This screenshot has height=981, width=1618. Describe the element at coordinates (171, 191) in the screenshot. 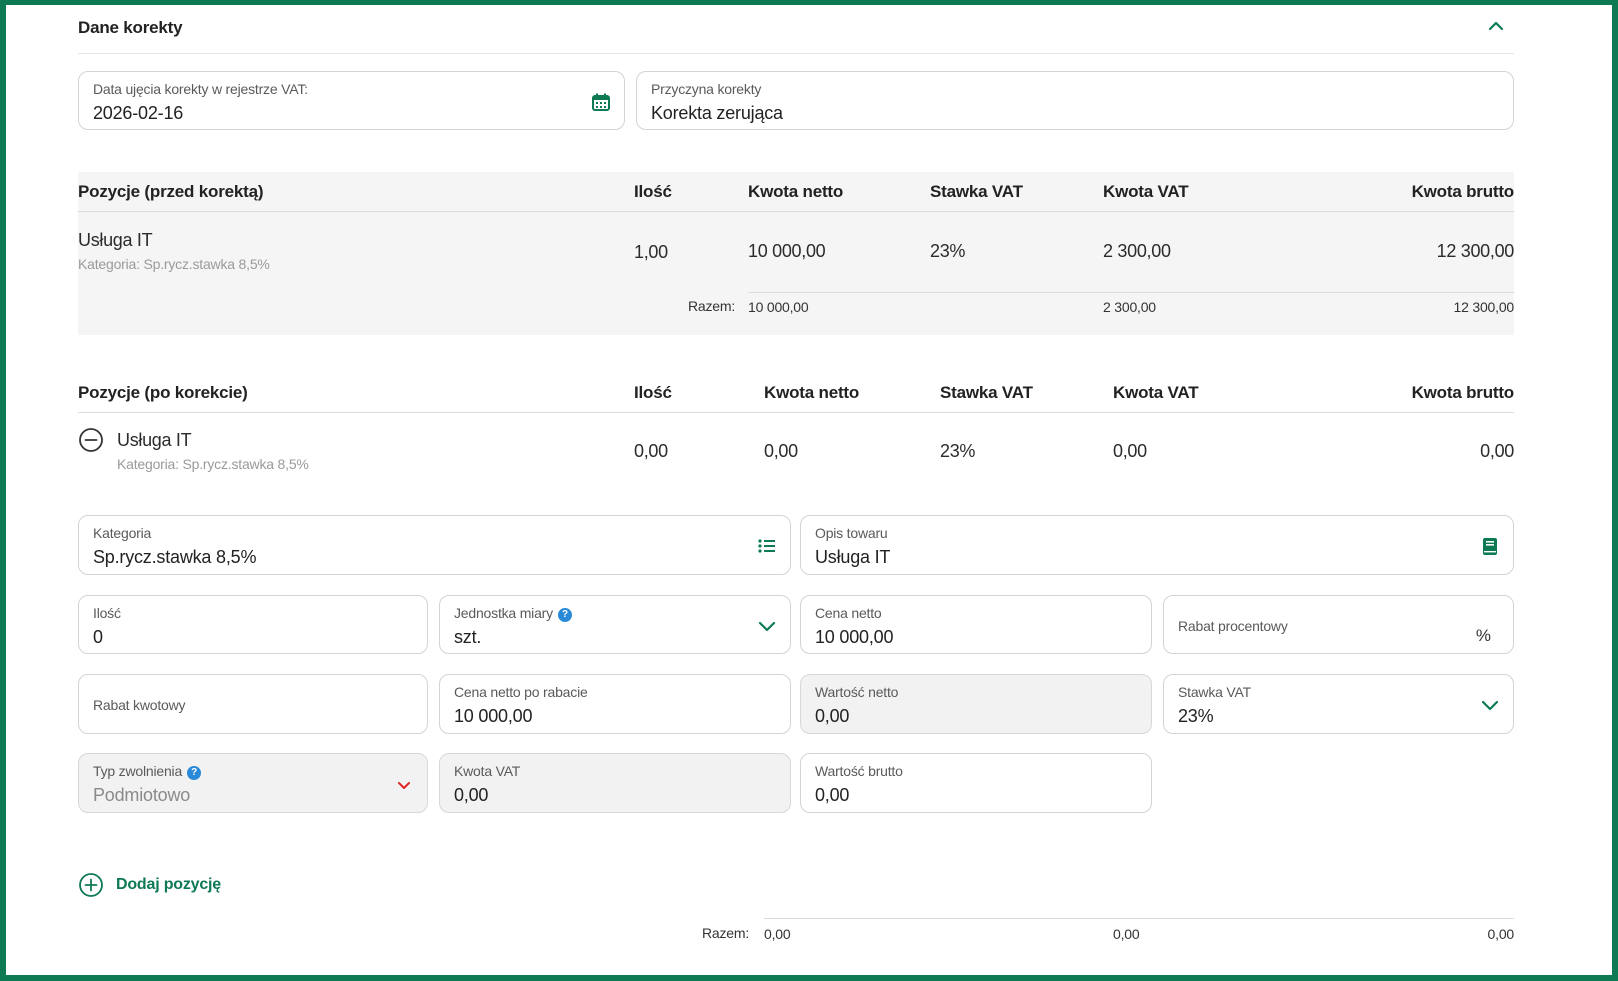

I see `before-header-name: Pozycje (przed korektą)` at that location.